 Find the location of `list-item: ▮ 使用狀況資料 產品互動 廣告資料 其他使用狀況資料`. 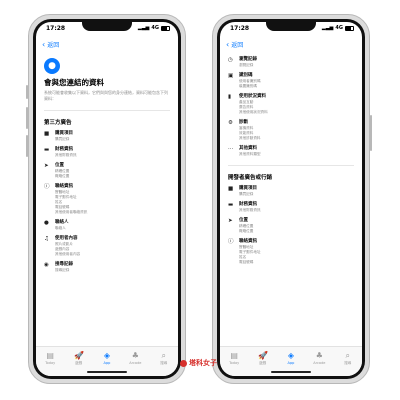

list-item: ▮ 使用狀況資料 產品互動 廣告資料 其他使用狀況資料 is located at coordinates (291, 104).